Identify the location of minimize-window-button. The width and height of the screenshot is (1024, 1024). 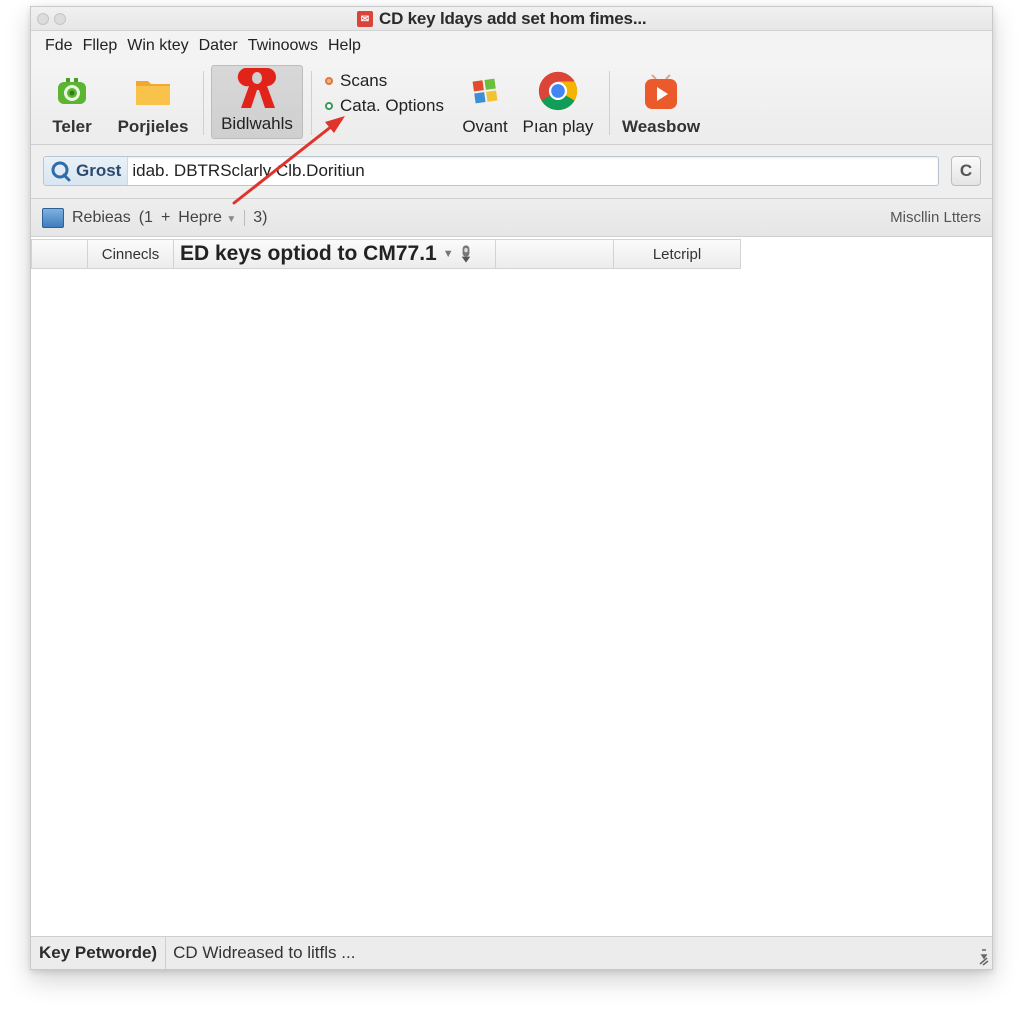
(60, 19).